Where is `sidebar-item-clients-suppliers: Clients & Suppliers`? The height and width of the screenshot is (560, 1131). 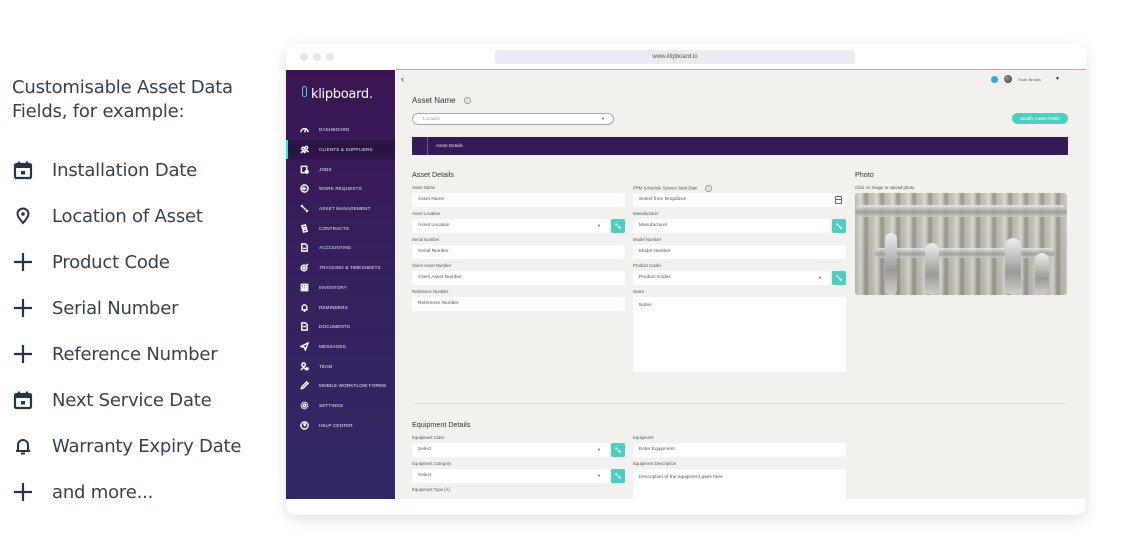 sidebar-item-clients-suppliers: Clients & Suppliers is located at coordinates (340, 149).